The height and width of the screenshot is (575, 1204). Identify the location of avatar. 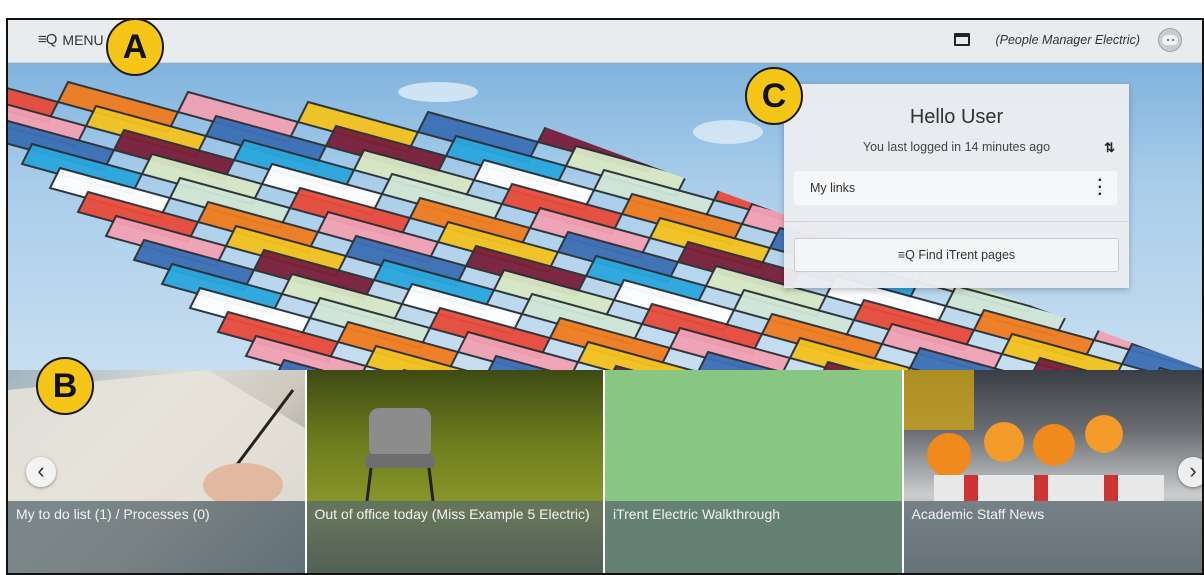
(1170, 40).